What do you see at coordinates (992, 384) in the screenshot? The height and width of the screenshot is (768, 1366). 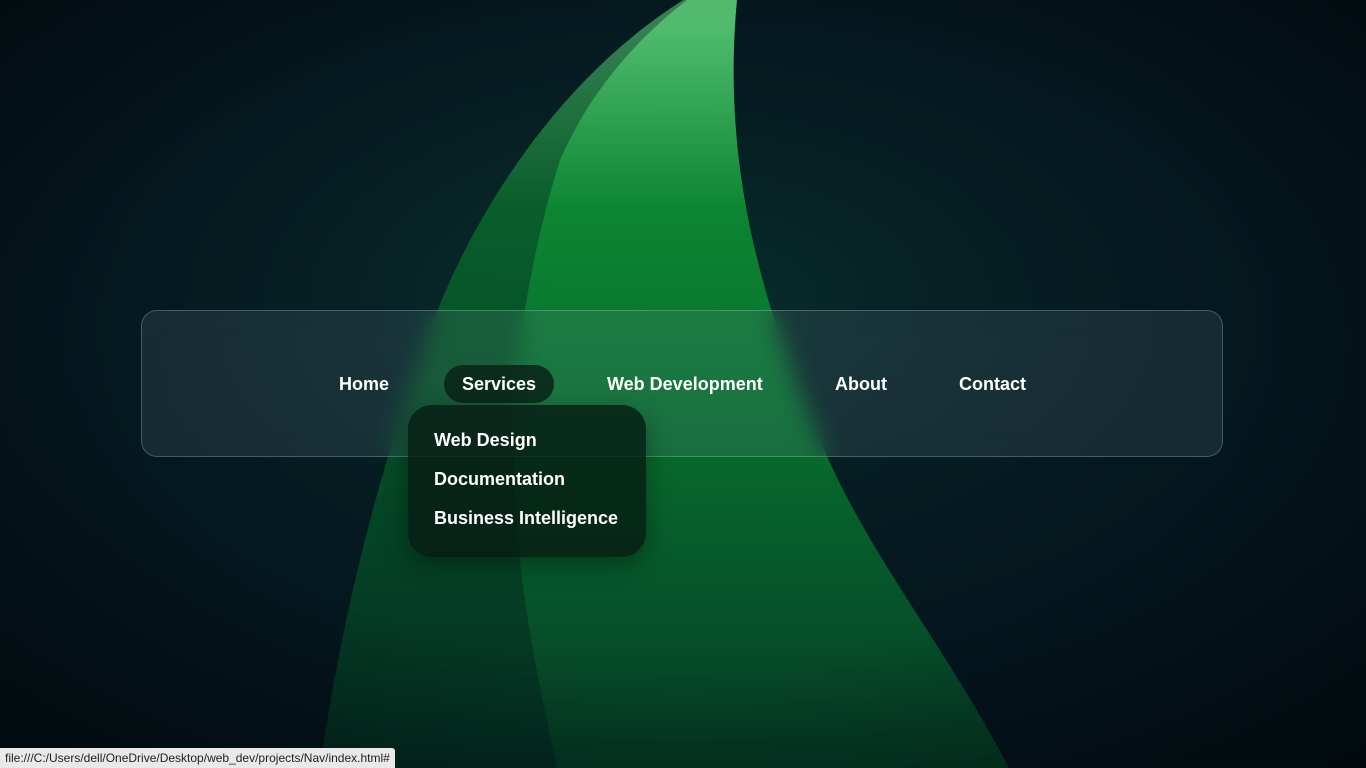 I see `nav-item-contact: Contact` at bounding box center [992, 384].